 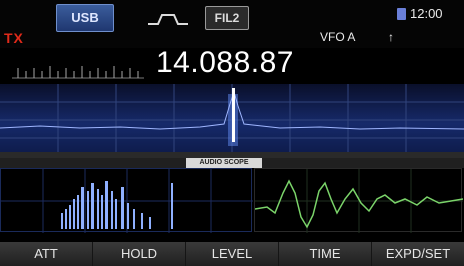 I want to click on expd-set-button: EXPD/SET, so click(x=417, y=254).